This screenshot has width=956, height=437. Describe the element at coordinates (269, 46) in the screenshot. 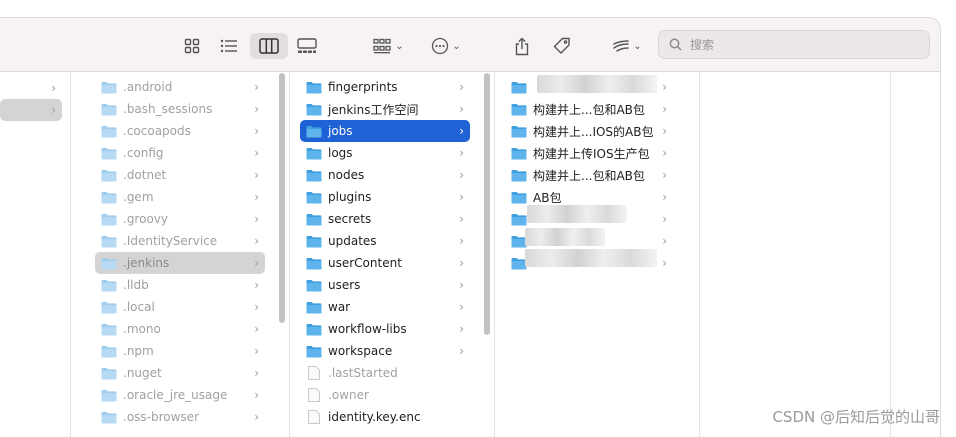

I see `column-view-button` at that location.